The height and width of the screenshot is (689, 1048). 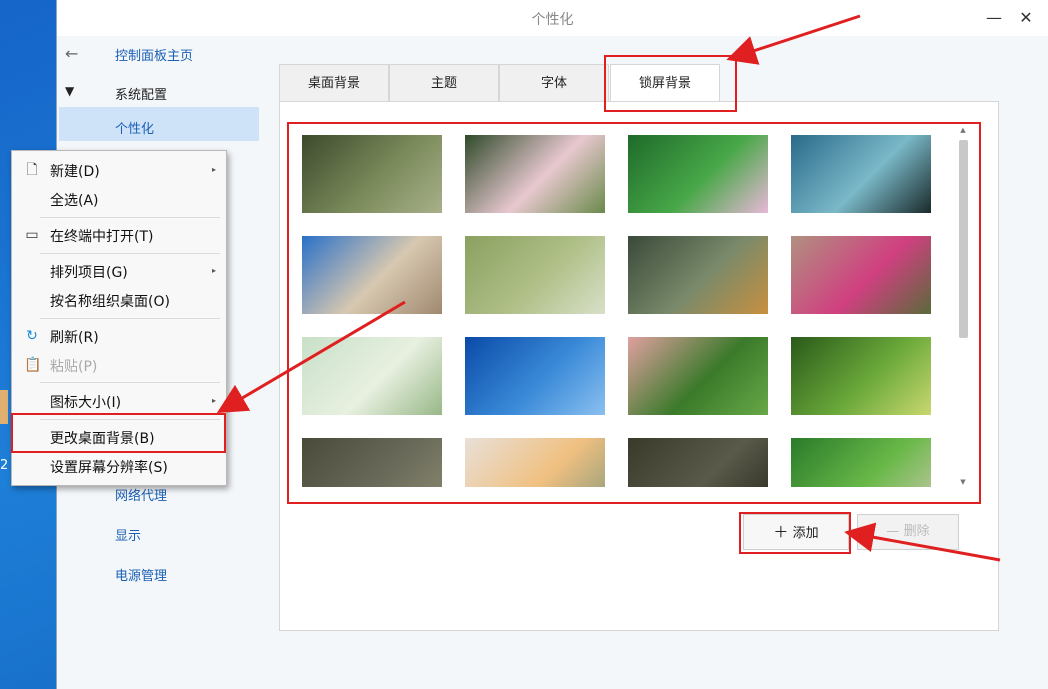 What do you see at coordinates (74, 337) in the screenshot?
I see `context-menu-item: 刷新(R)` at bounding box center [74, 337].